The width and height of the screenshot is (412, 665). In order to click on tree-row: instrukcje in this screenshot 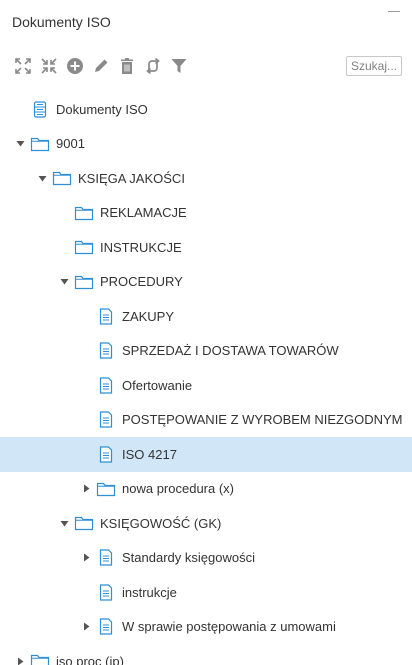, I will do `click(206, 592)`.